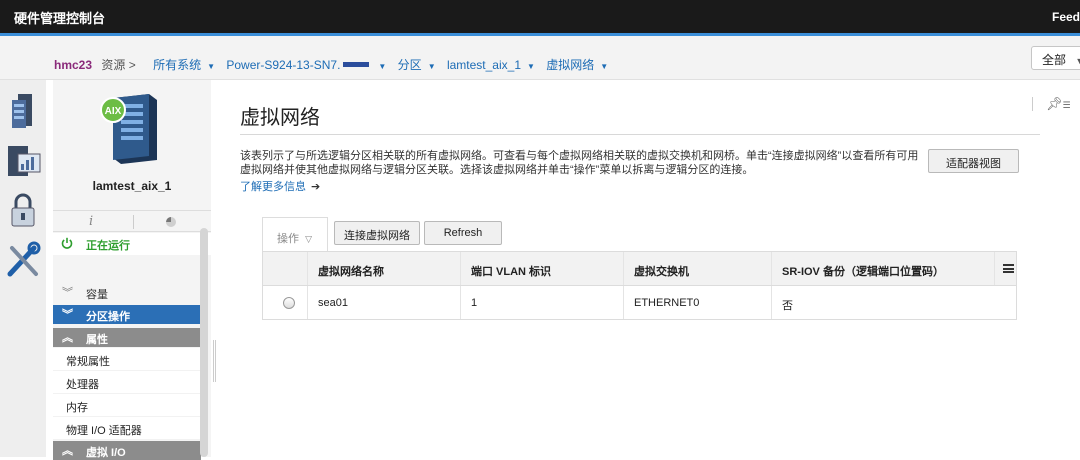 Image resolution: width=1080 pixels, height=460 pixels. I want to click on breadcrumb-system-suffix: ., so click(339, 65).